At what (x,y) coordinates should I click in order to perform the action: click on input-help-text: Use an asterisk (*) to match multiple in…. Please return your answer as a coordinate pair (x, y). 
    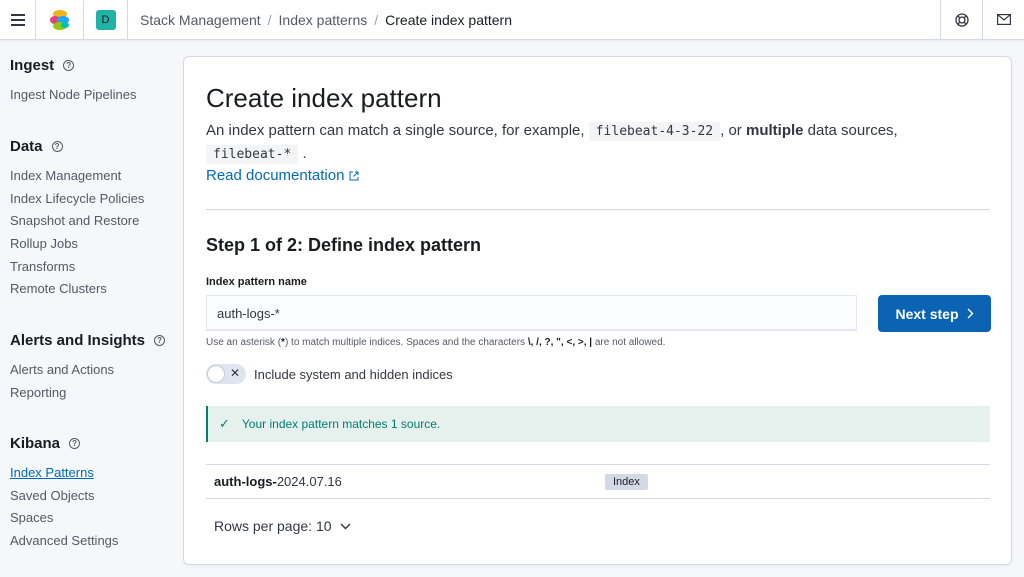
    Looking at the image, I should click on (436, 342).